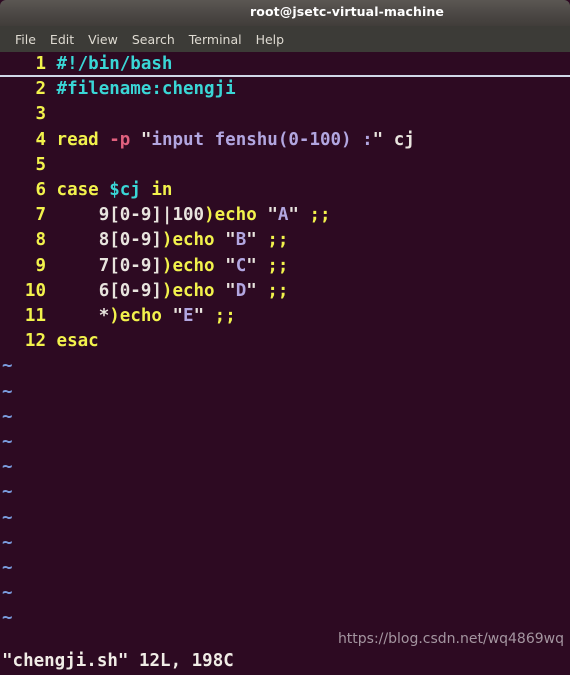  I want to click on menu-item-view: View, so click(103, 39).